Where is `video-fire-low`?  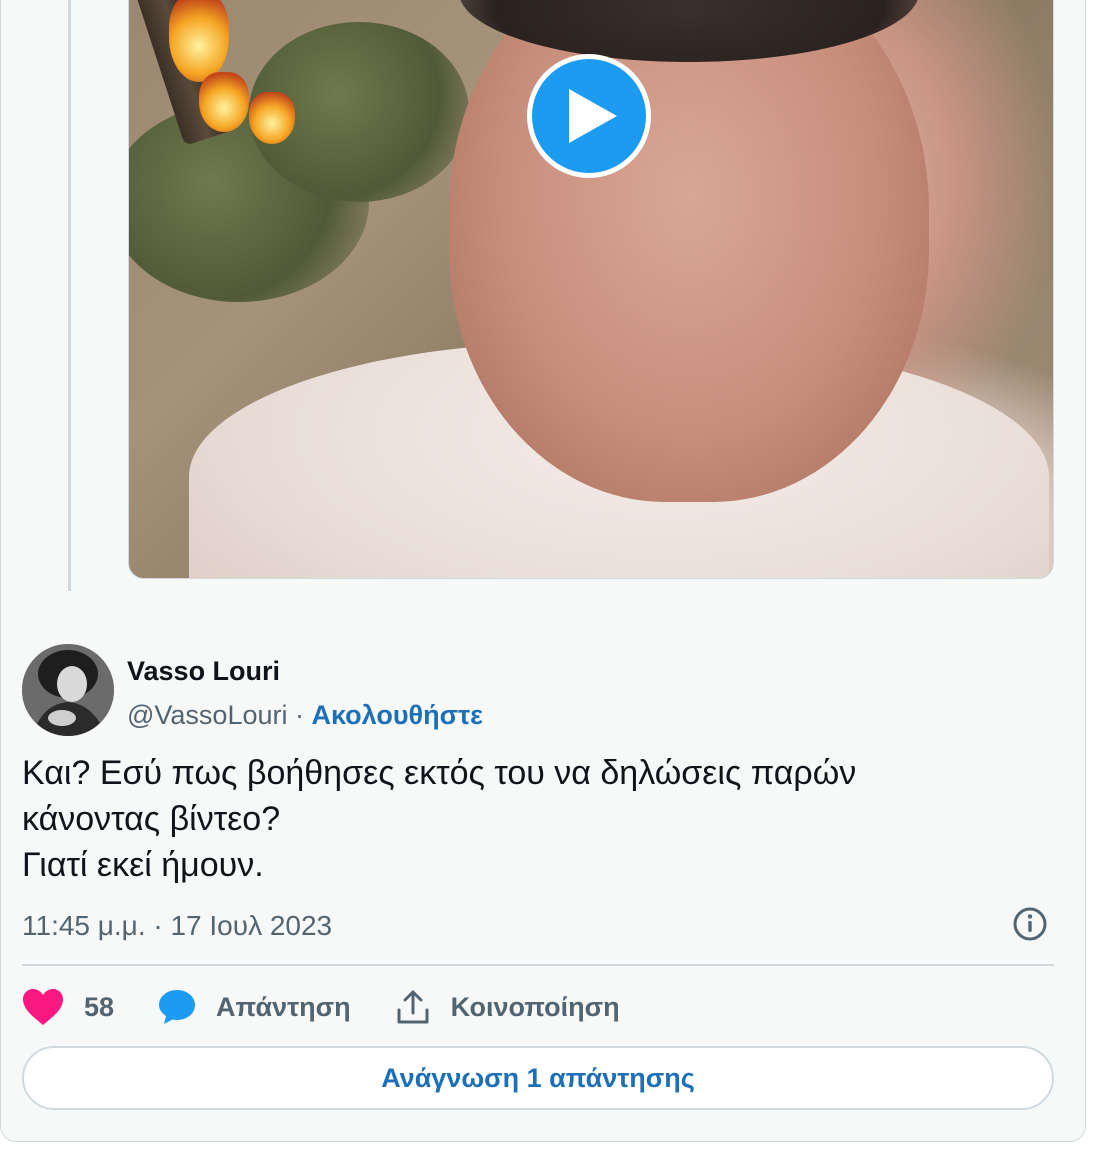 video-fire-low is located at coordinates (272, 118).